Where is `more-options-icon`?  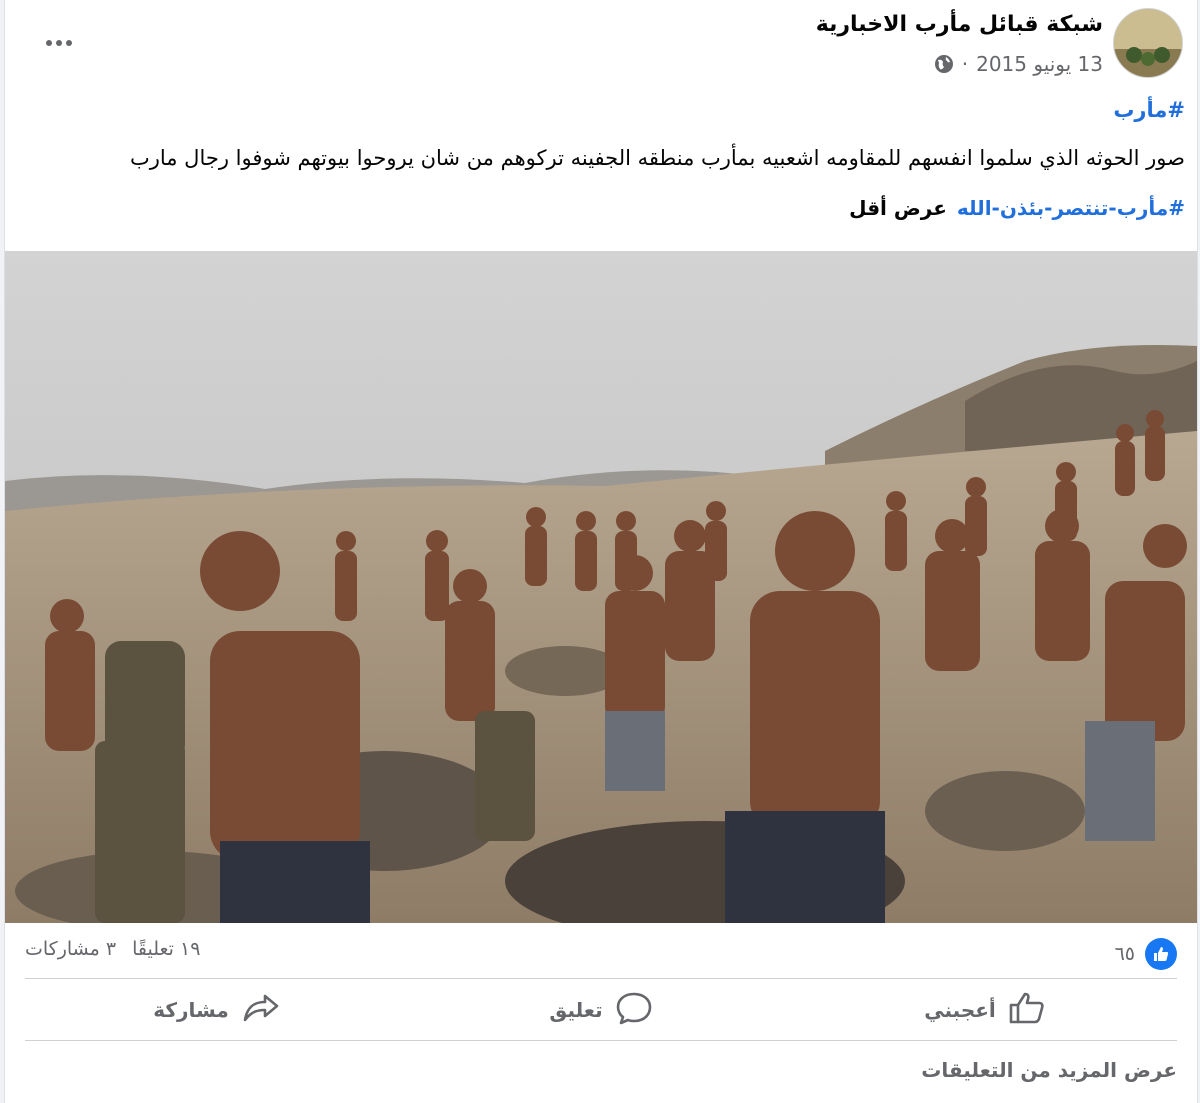 more-options-icon is located at coordinates (59, 43).